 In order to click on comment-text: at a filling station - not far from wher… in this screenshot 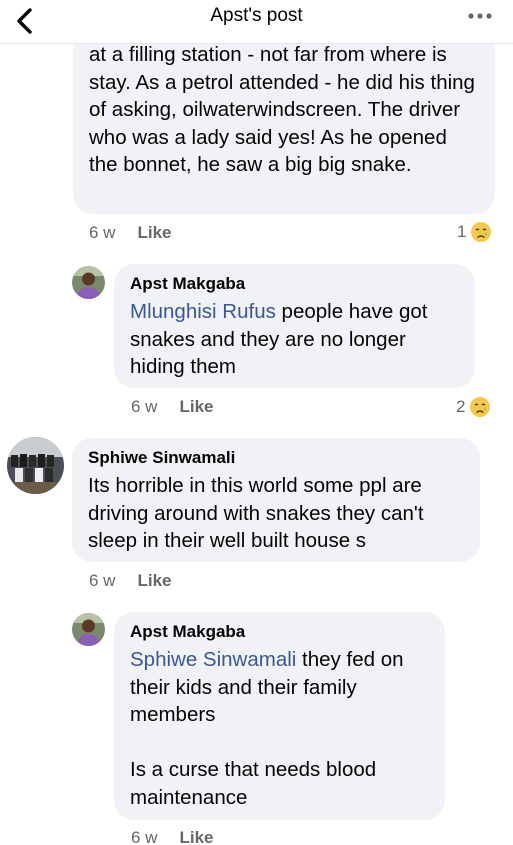, I will do `click(285, 109)`.